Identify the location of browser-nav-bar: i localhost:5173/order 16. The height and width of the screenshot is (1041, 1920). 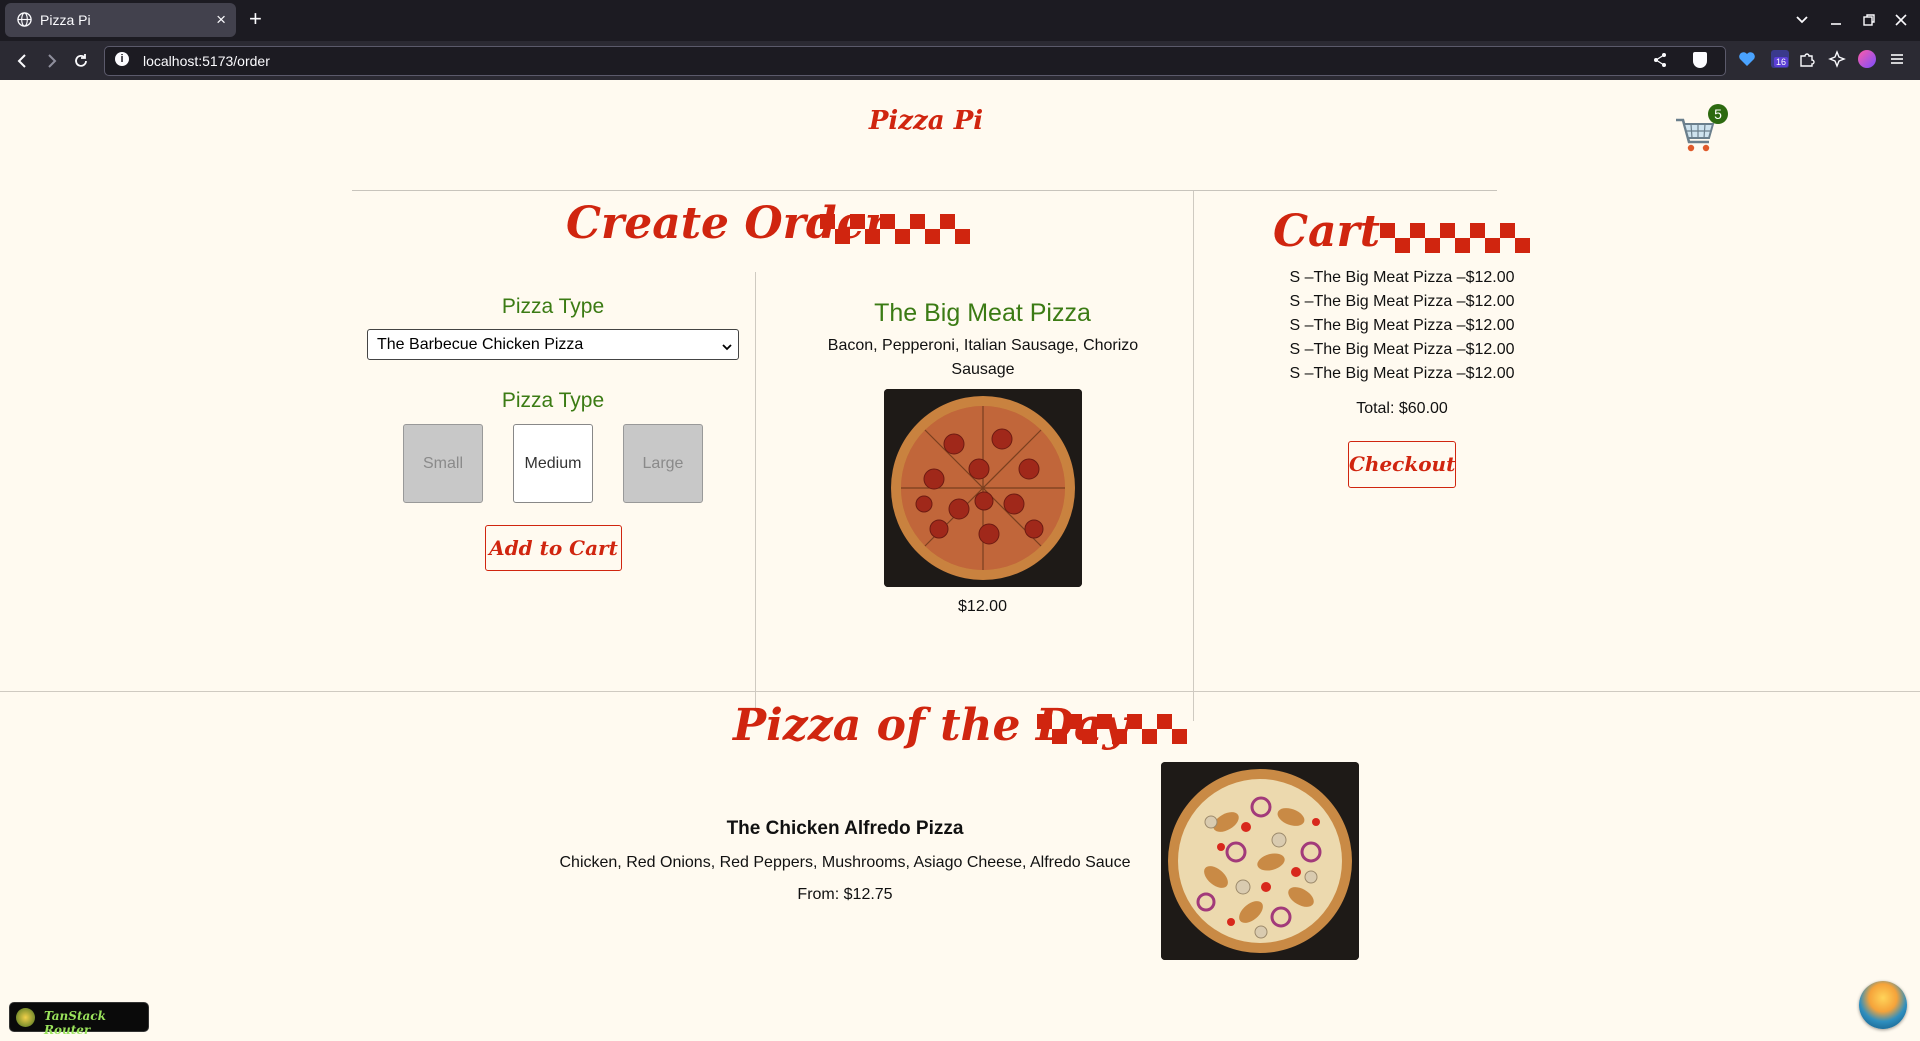
(960, 60).